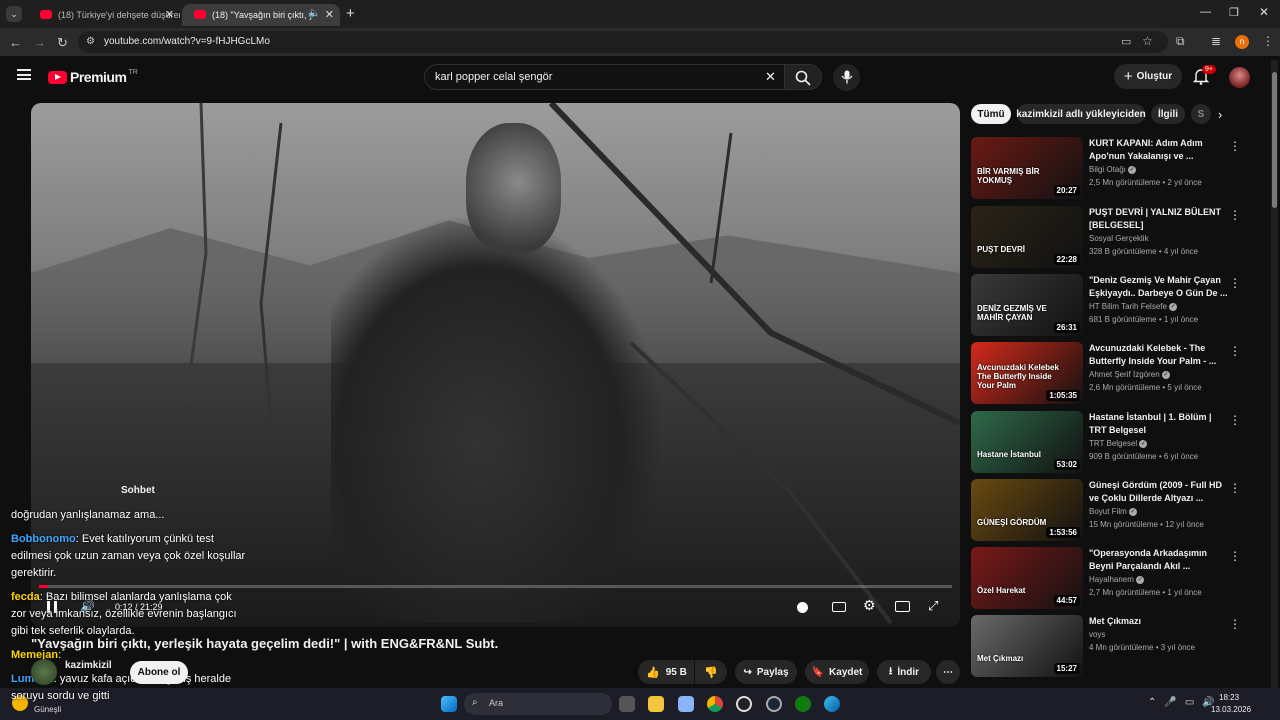 The image size is (1280, 720). I want to click on browser-menu-icon: ⋮, so click(1268, 41).